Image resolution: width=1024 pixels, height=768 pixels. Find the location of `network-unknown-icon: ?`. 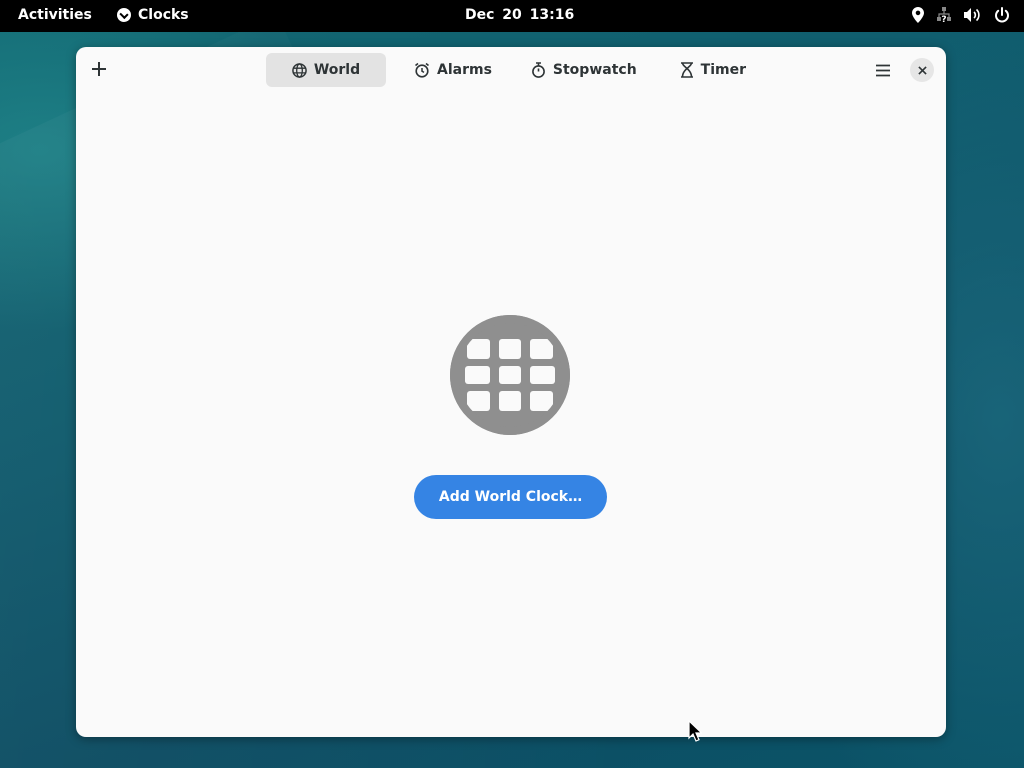

network-unknown-icon: ? is located at coordinates (944, 15).